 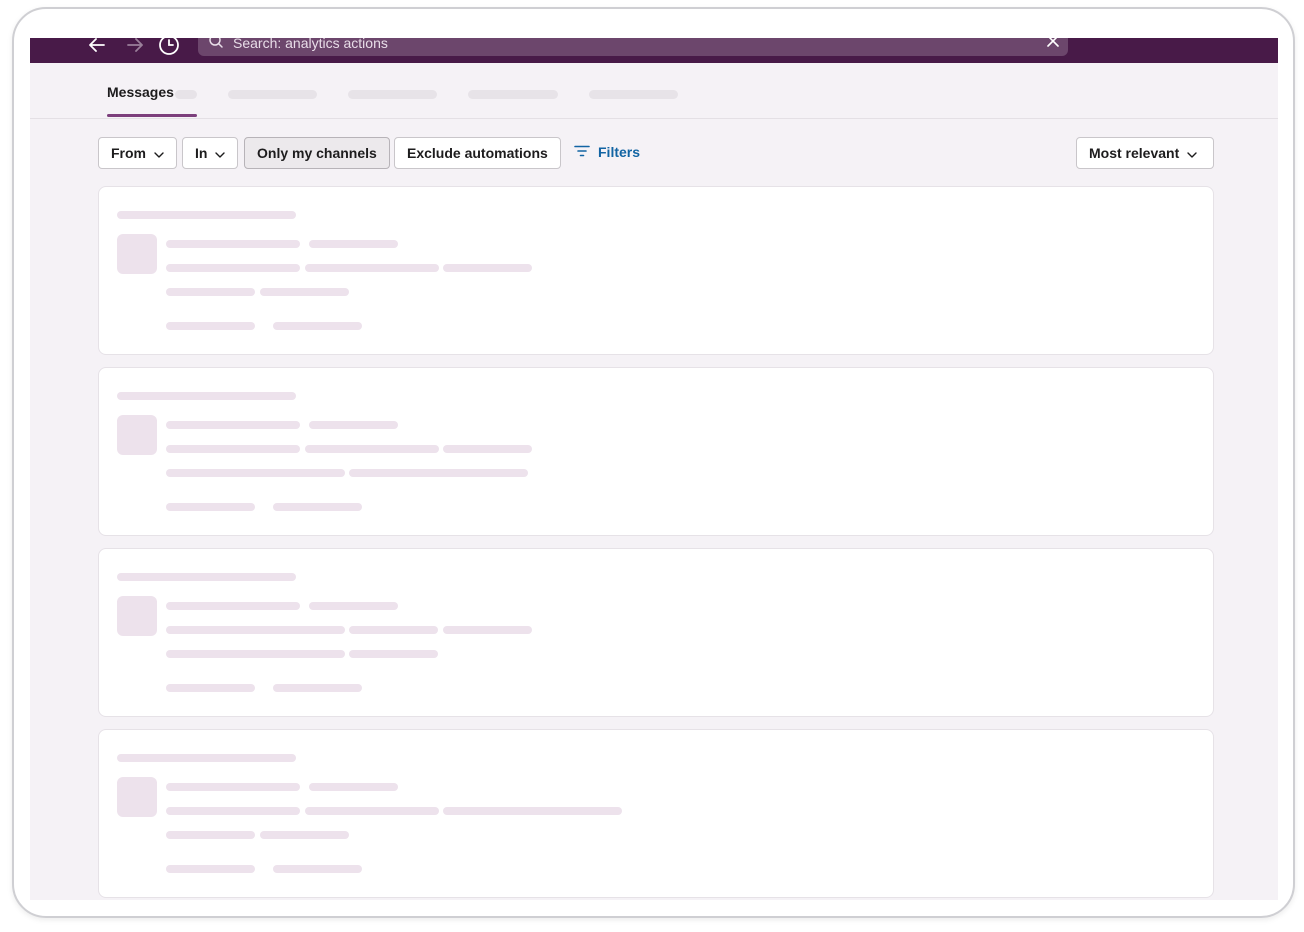 What do you see at coordinates (140, 92) in the screenshot?
I see `tab-messages: Messages` at bounding box center [140, 92].